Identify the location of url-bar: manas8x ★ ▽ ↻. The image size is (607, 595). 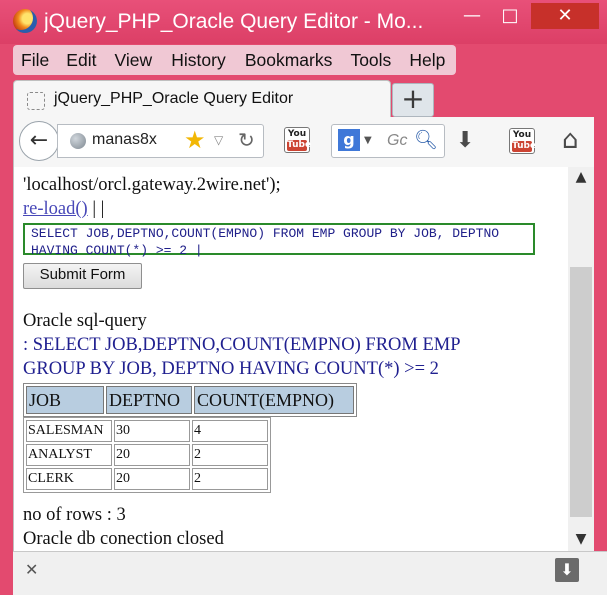
(160, 141).